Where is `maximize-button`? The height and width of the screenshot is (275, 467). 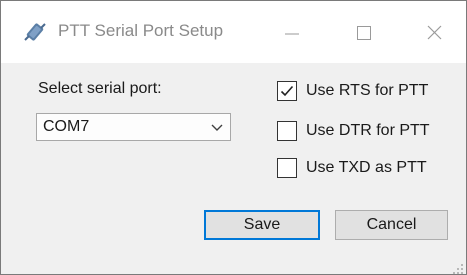 maximize-button is located at coordinates (363, 32).